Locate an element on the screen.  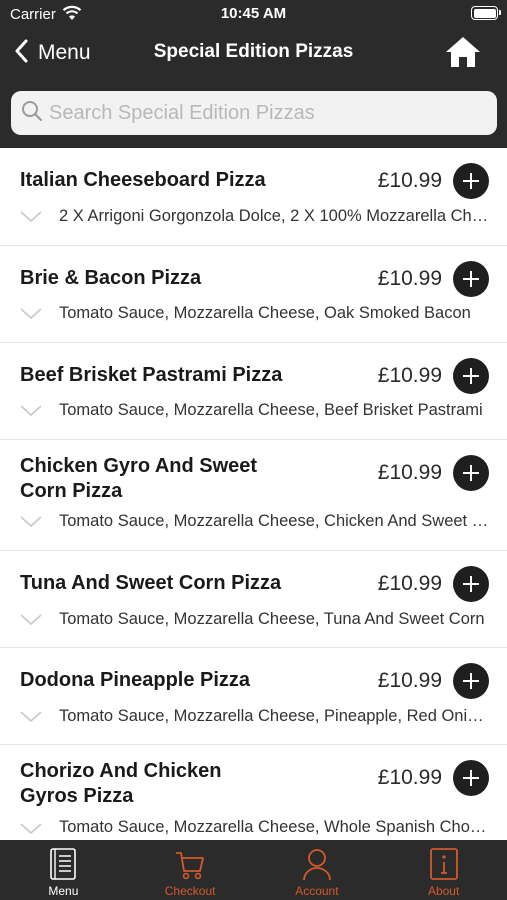
page-title: Special Edition Pizzas is located at coordinates (253, 51).